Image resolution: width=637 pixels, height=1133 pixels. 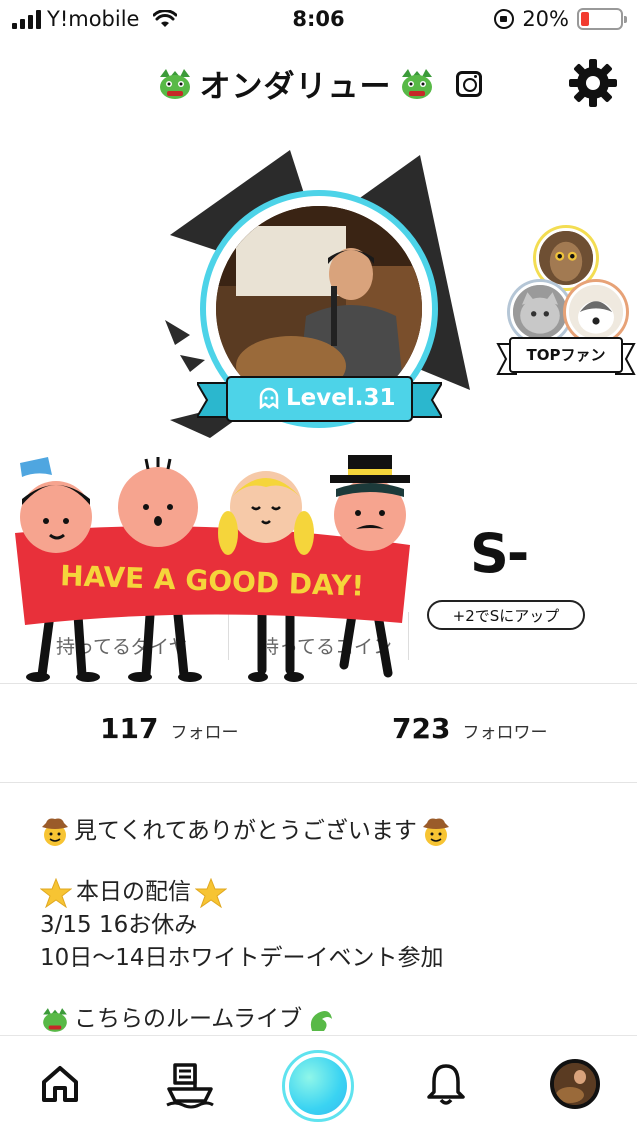 What do you see at coordinates (129, 728) in the screenshot?
I see `following-count: 117` at bounding box center [129, 728].